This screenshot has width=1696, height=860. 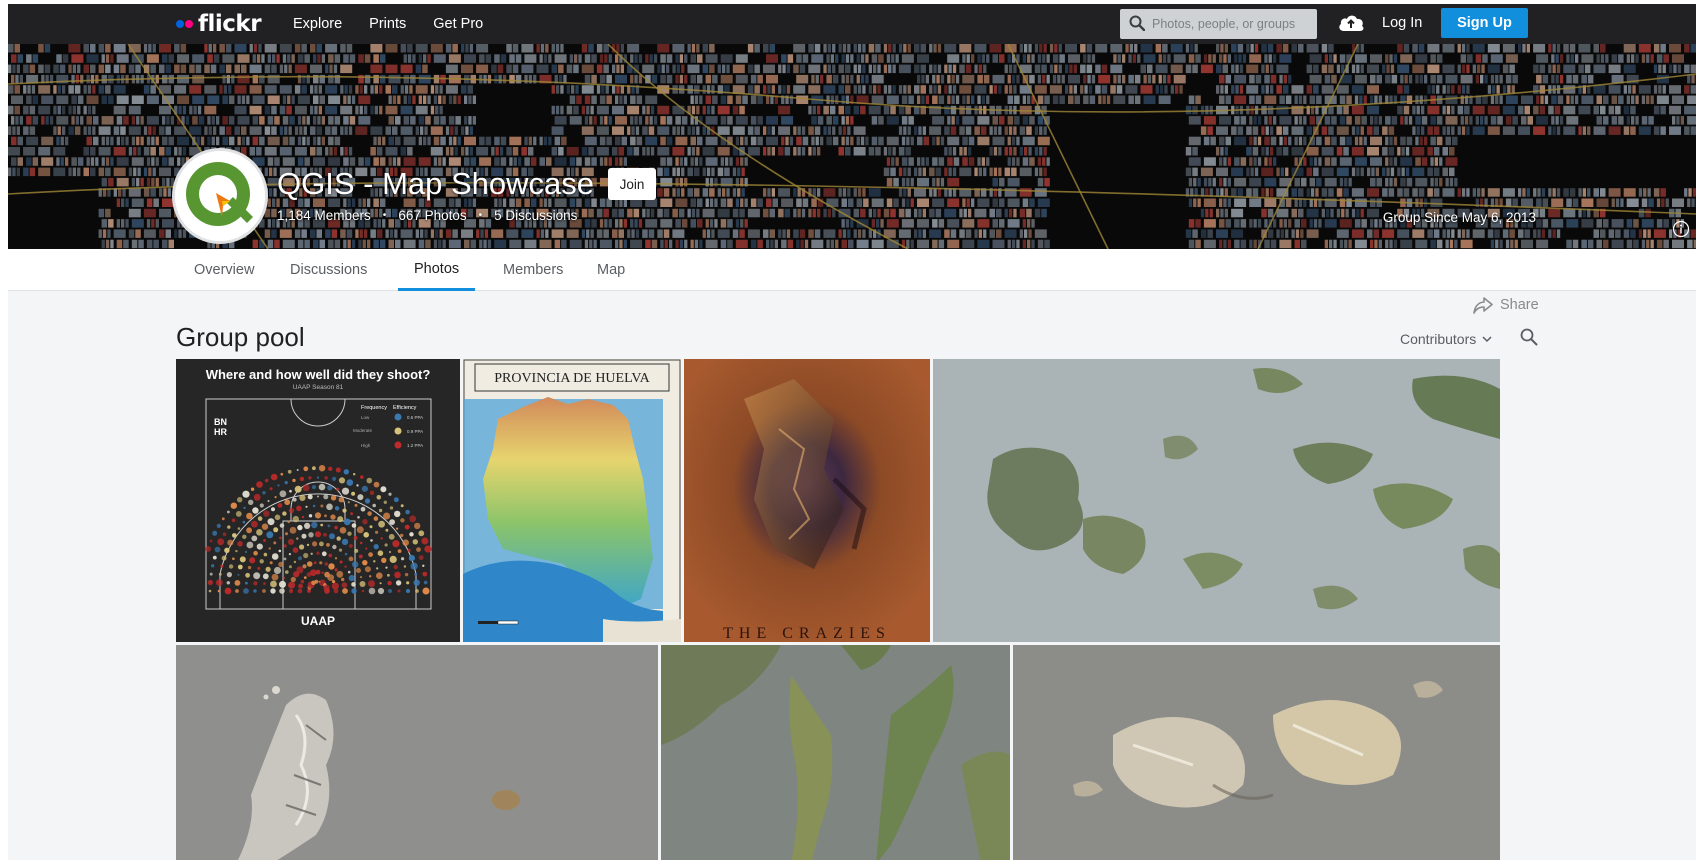 What do you see at coordinates (1681, 229) in the screenshot?
I see `info-icon` at bounding box center [1681, 229].